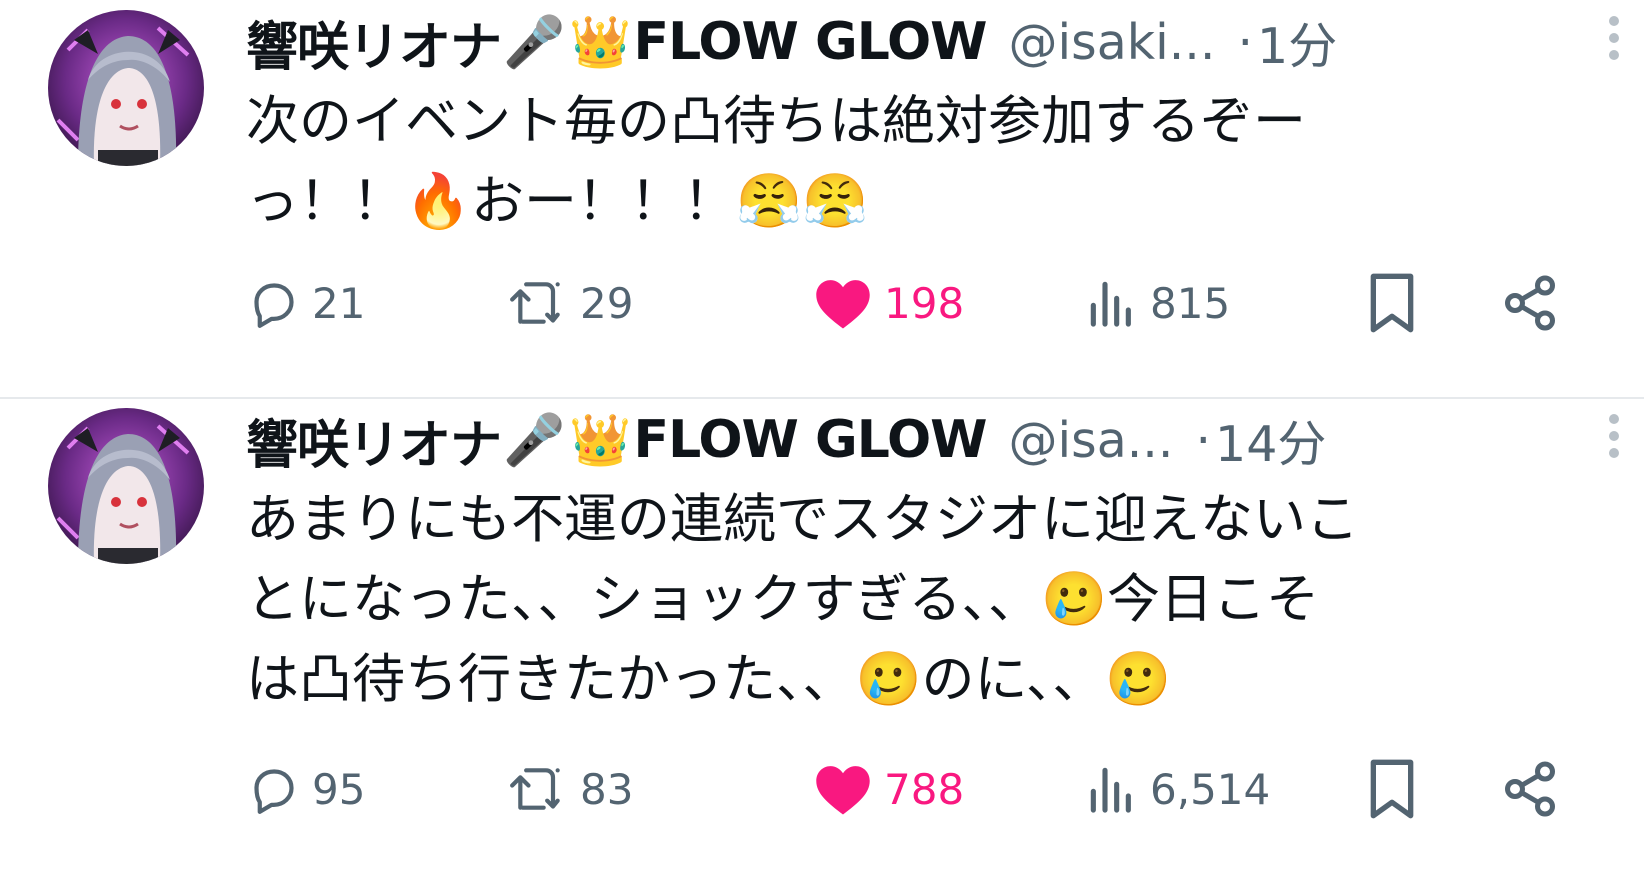  Describe the element at coordinates (305, 303) in the screenshot. I see `reply-button: 21` at that location.